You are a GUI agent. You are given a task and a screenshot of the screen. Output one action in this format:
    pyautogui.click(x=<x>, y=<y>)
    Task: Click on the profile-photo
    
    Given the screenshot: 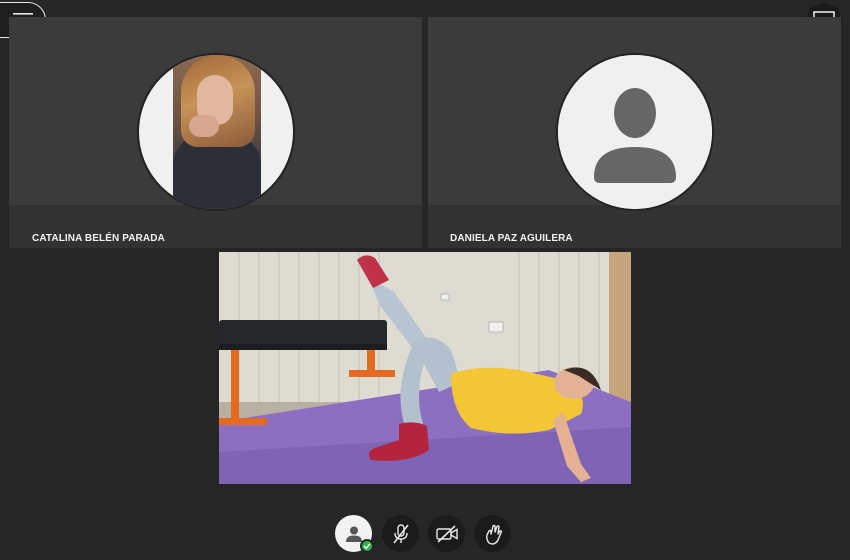 What is the action you would take?
    pyautogui.click(x=217, y=132)
    